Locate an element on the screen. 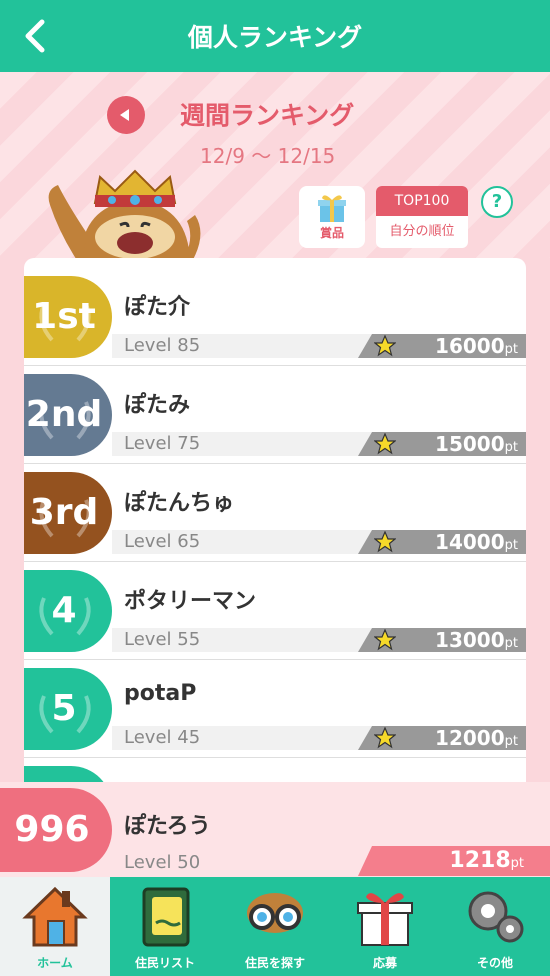  nav-other: その他 is located at coordinates (495, 926).